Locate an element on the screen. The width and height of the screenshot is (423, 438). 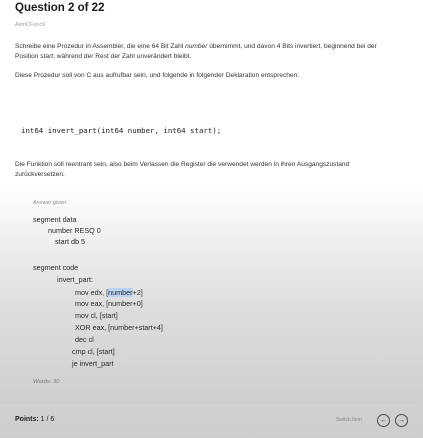
param-start: start is located at coordinates (47, 56).